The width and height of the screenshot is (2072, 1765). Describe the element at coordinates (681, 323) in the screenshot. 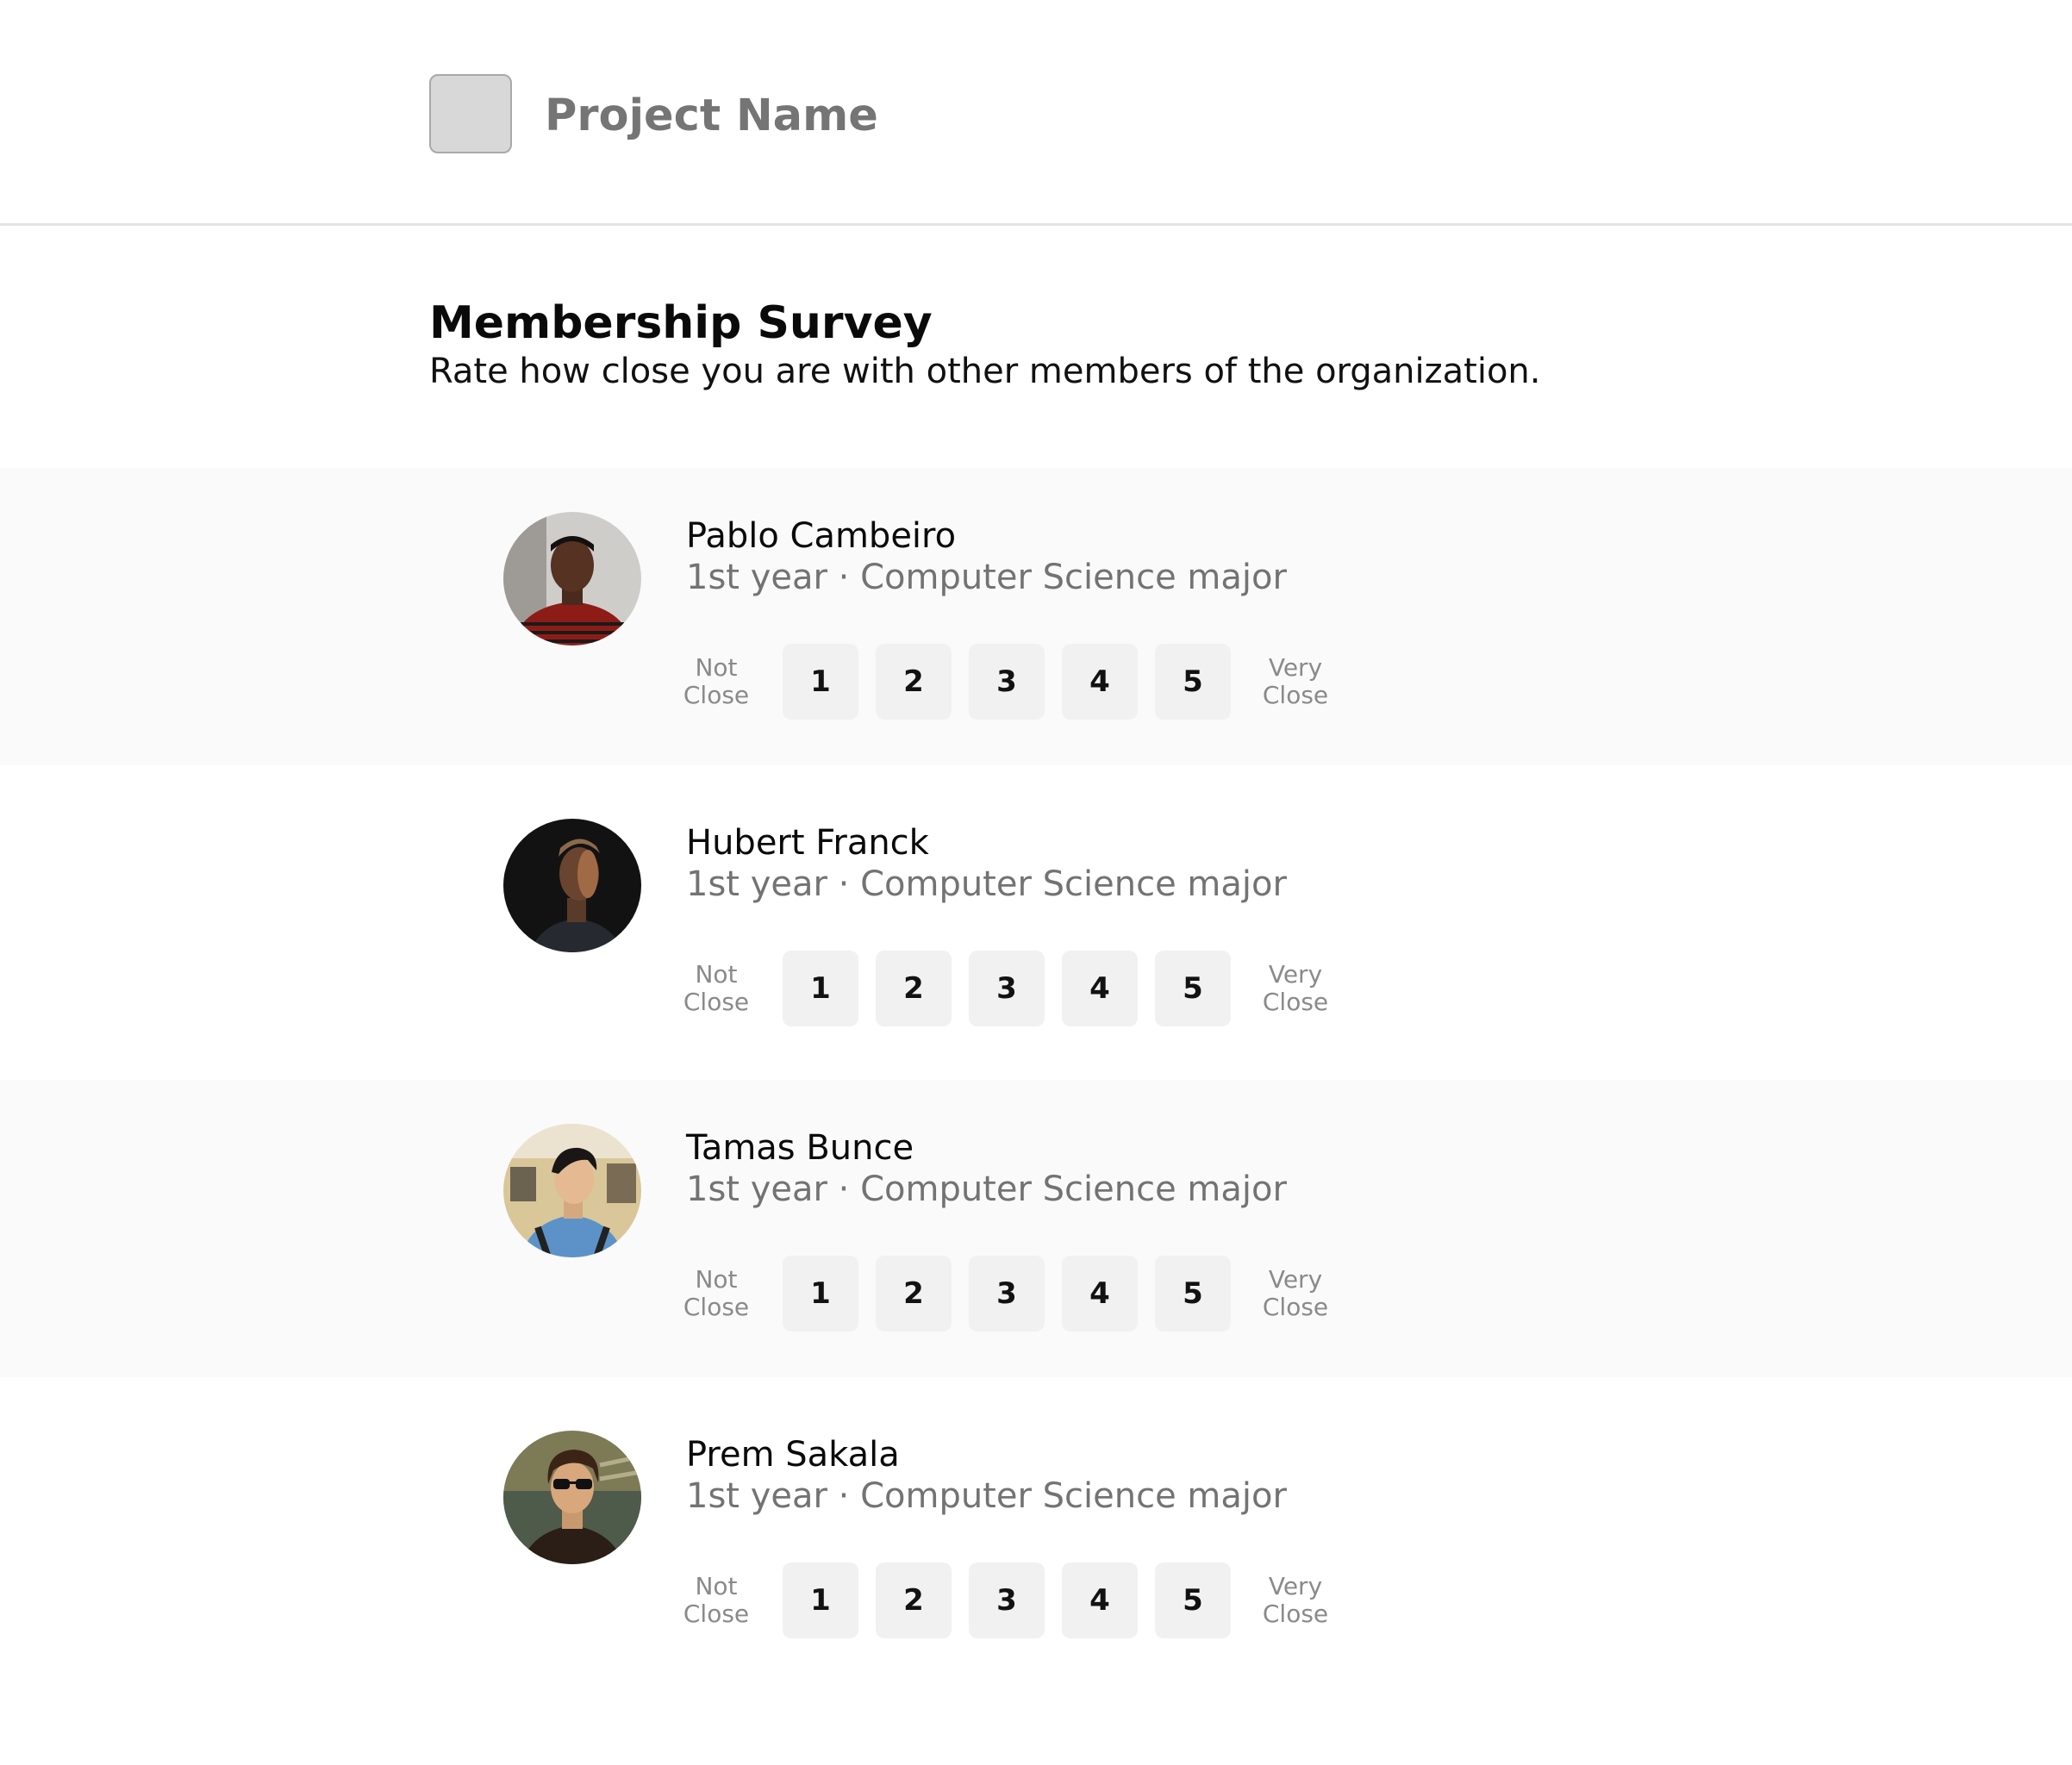

I see `survey-title: Membership Survey` at that location.